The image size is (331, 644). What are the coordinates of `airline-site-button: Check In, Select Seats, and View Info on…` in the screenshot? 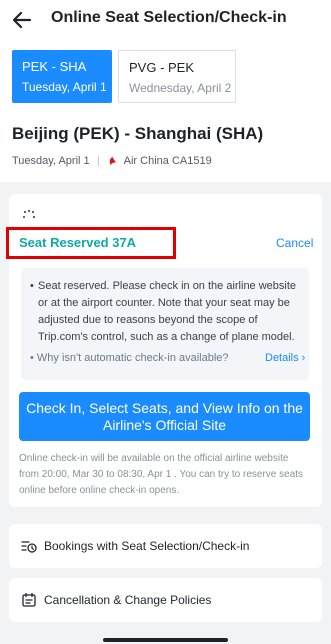 It's located at (164, 416).